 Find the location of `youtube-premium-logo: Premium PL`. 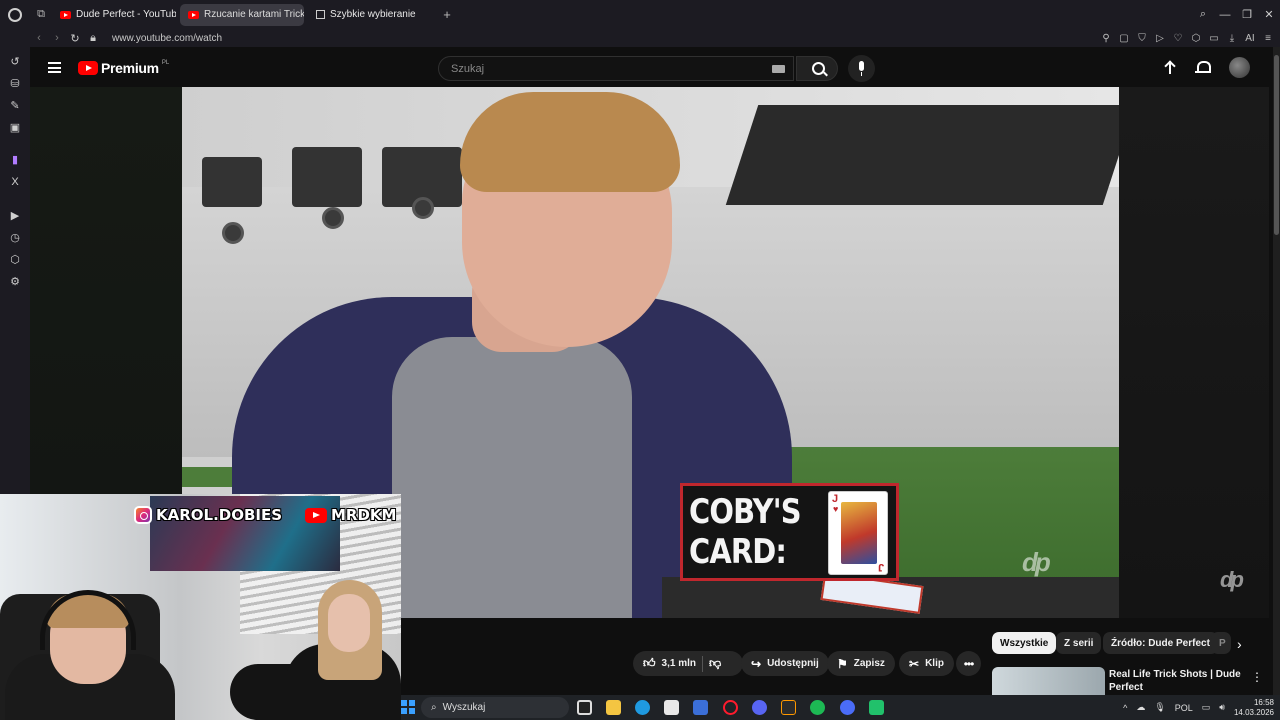

youtube-premium-logo: Premium PL is located at coordinates (123, 68).